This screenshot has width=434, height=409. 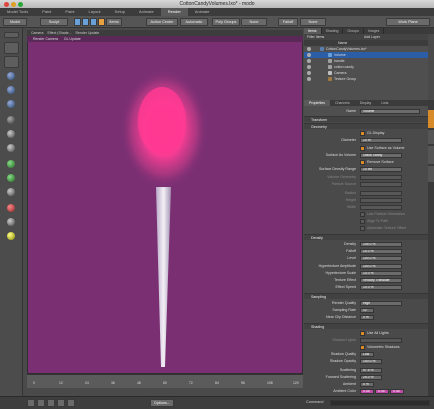 What do you see at coordinates (367, 391) in the screenshot?
I see `ambient-color-r: 0.45` at bounding box center [367, 391].